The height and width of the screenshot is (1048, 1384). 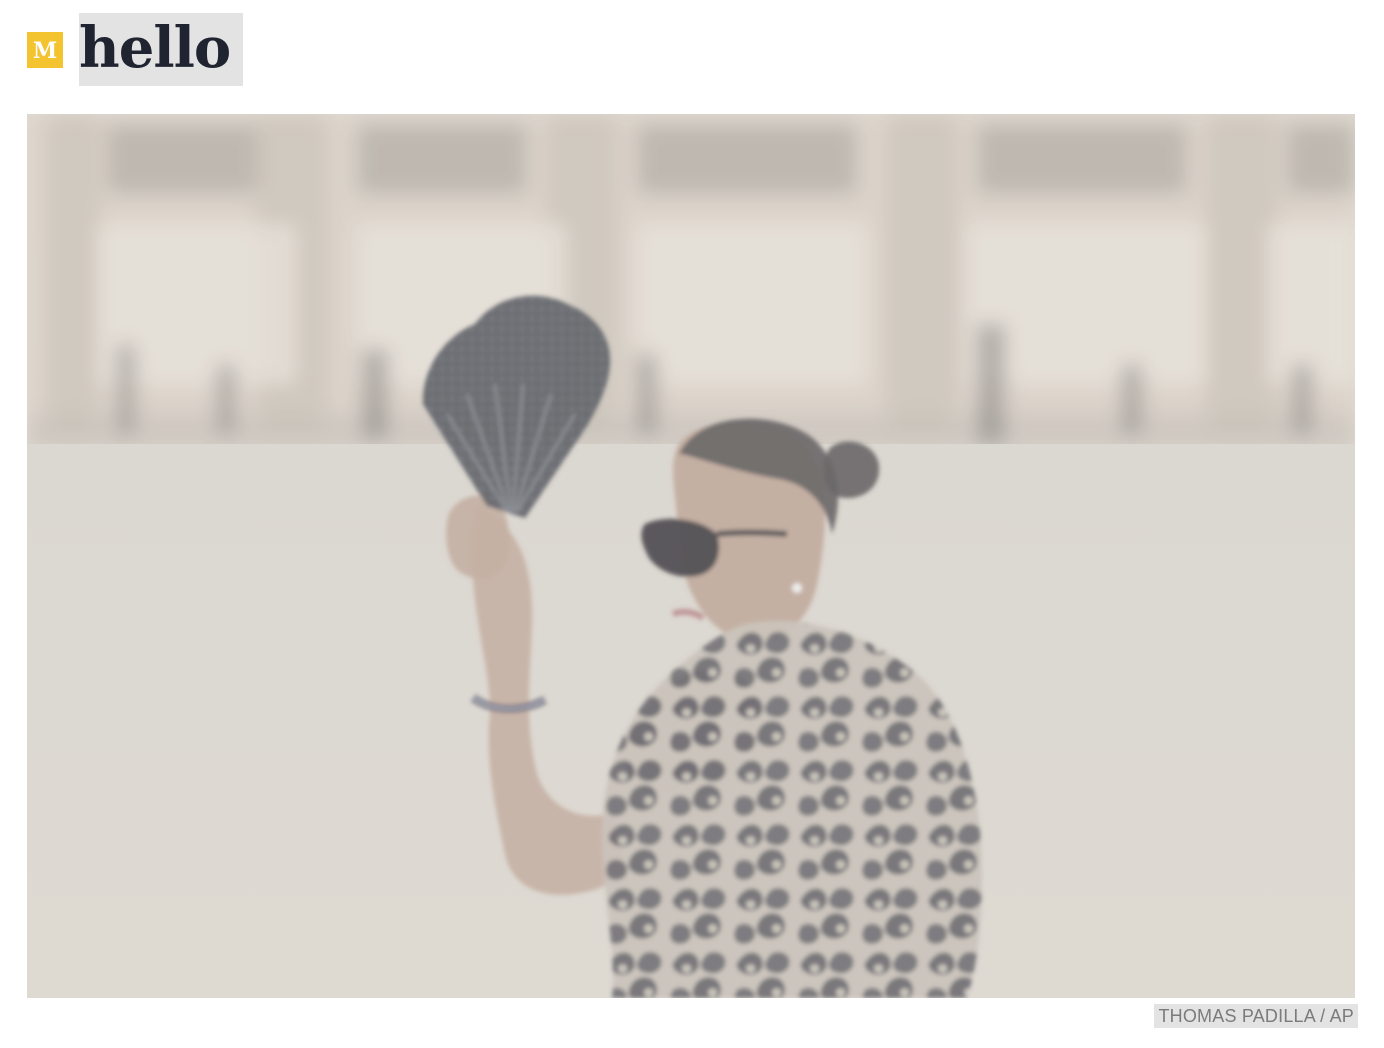 I want to click on photo-credit: THOMAS PADILLA / AP, so click(x=1256, y=1016).